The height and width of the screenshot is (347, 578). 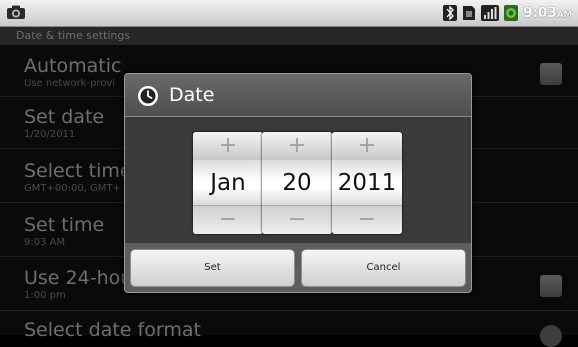 I want to click on sim-icon, so click(x=469, y=13).